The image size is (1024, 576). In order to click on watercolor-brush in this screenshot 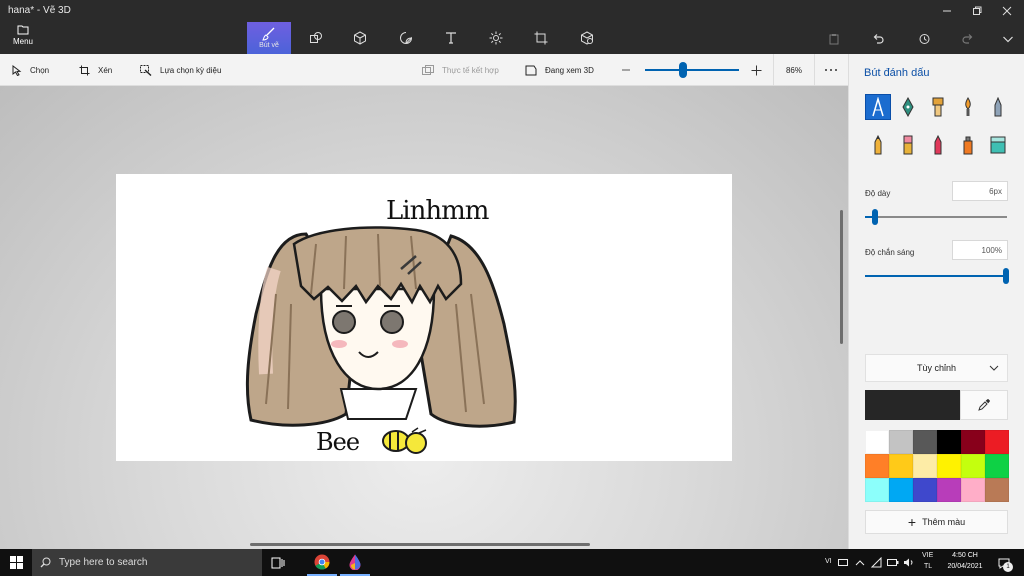, I will do `click(968, 107)`.